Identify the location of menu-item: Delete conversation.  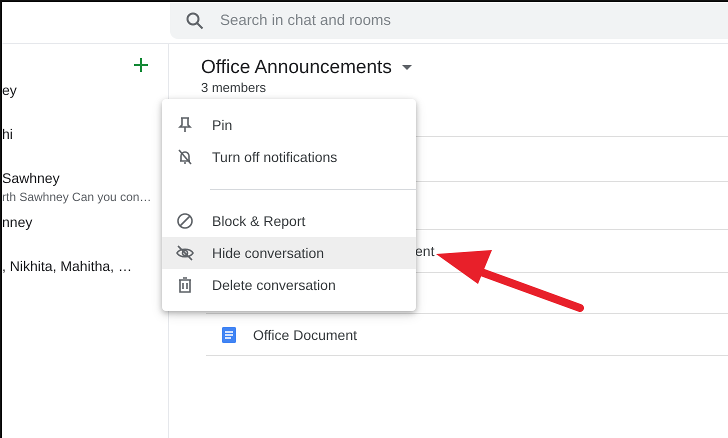
(289, 285).